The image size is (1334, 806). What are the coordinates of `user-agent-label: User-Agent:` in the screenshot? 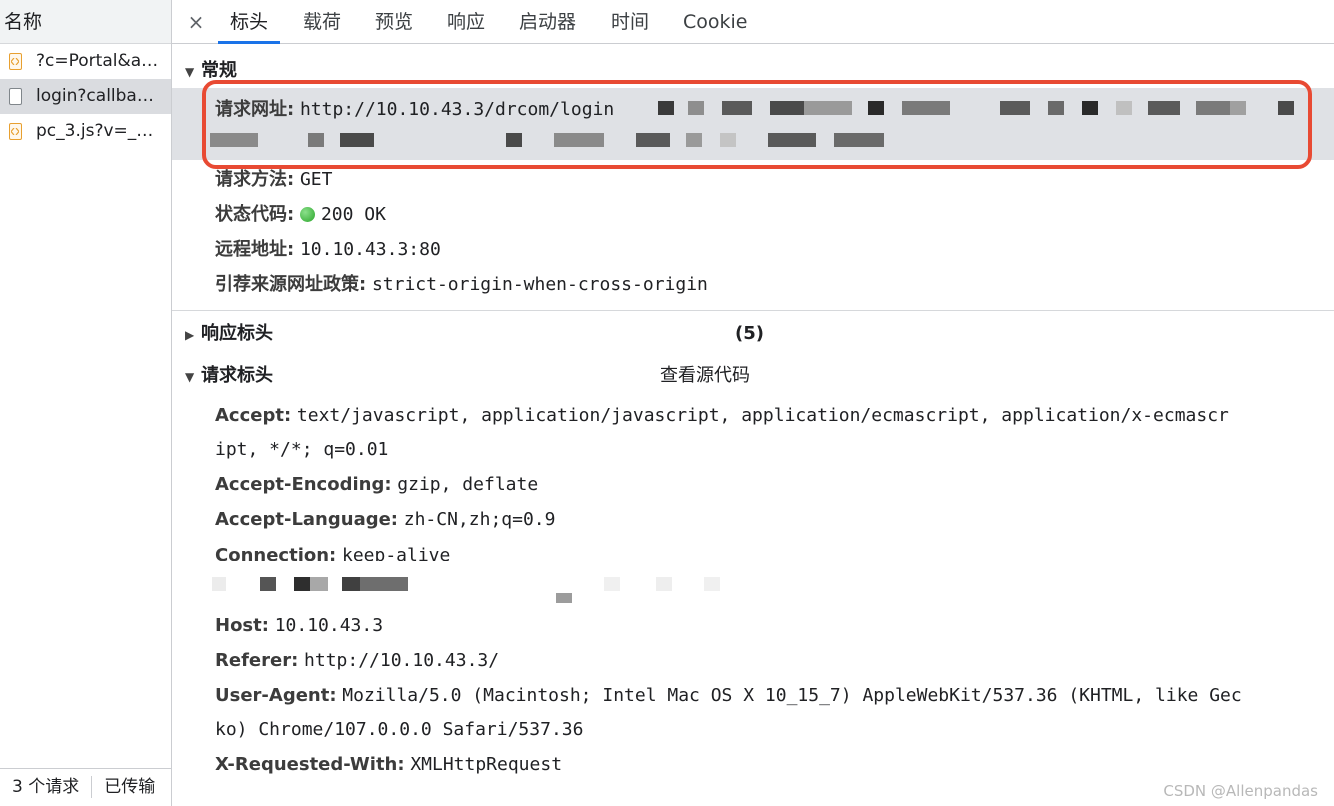 It's located at (276, 695).